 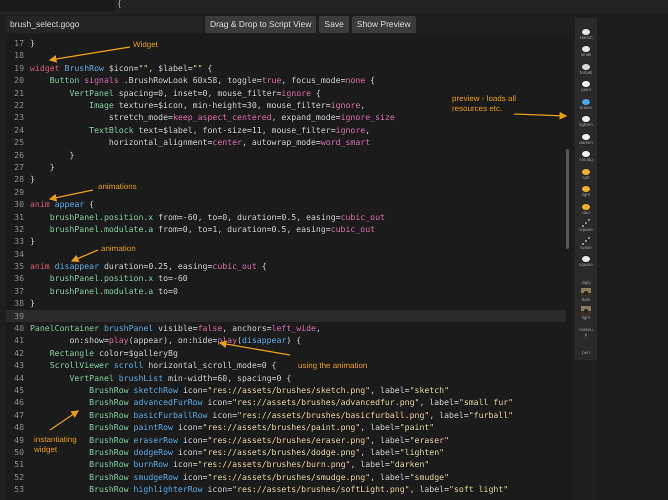 What do you see at coordinates (269, 477) in the screenshot?
I see `code-text: BrushRow smudgeRow icon="res://assets/brushes/smudge.png", label="smudge"` at bounding box center [269, 477].